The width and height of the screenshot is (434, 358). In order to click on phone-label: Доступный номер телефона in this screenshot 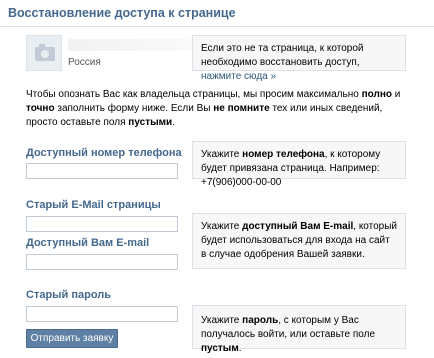, I will do `click(104, 153)`.